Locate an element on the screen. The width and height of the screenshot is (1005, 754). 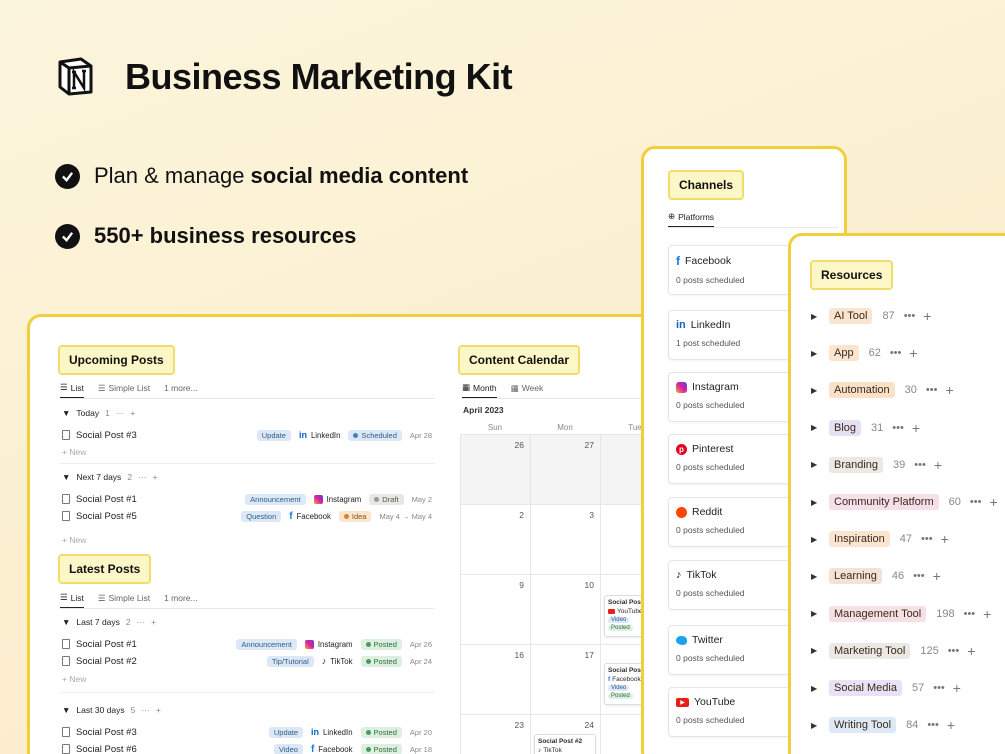
calendar-day: 2 is located at coordinates (496, 540).